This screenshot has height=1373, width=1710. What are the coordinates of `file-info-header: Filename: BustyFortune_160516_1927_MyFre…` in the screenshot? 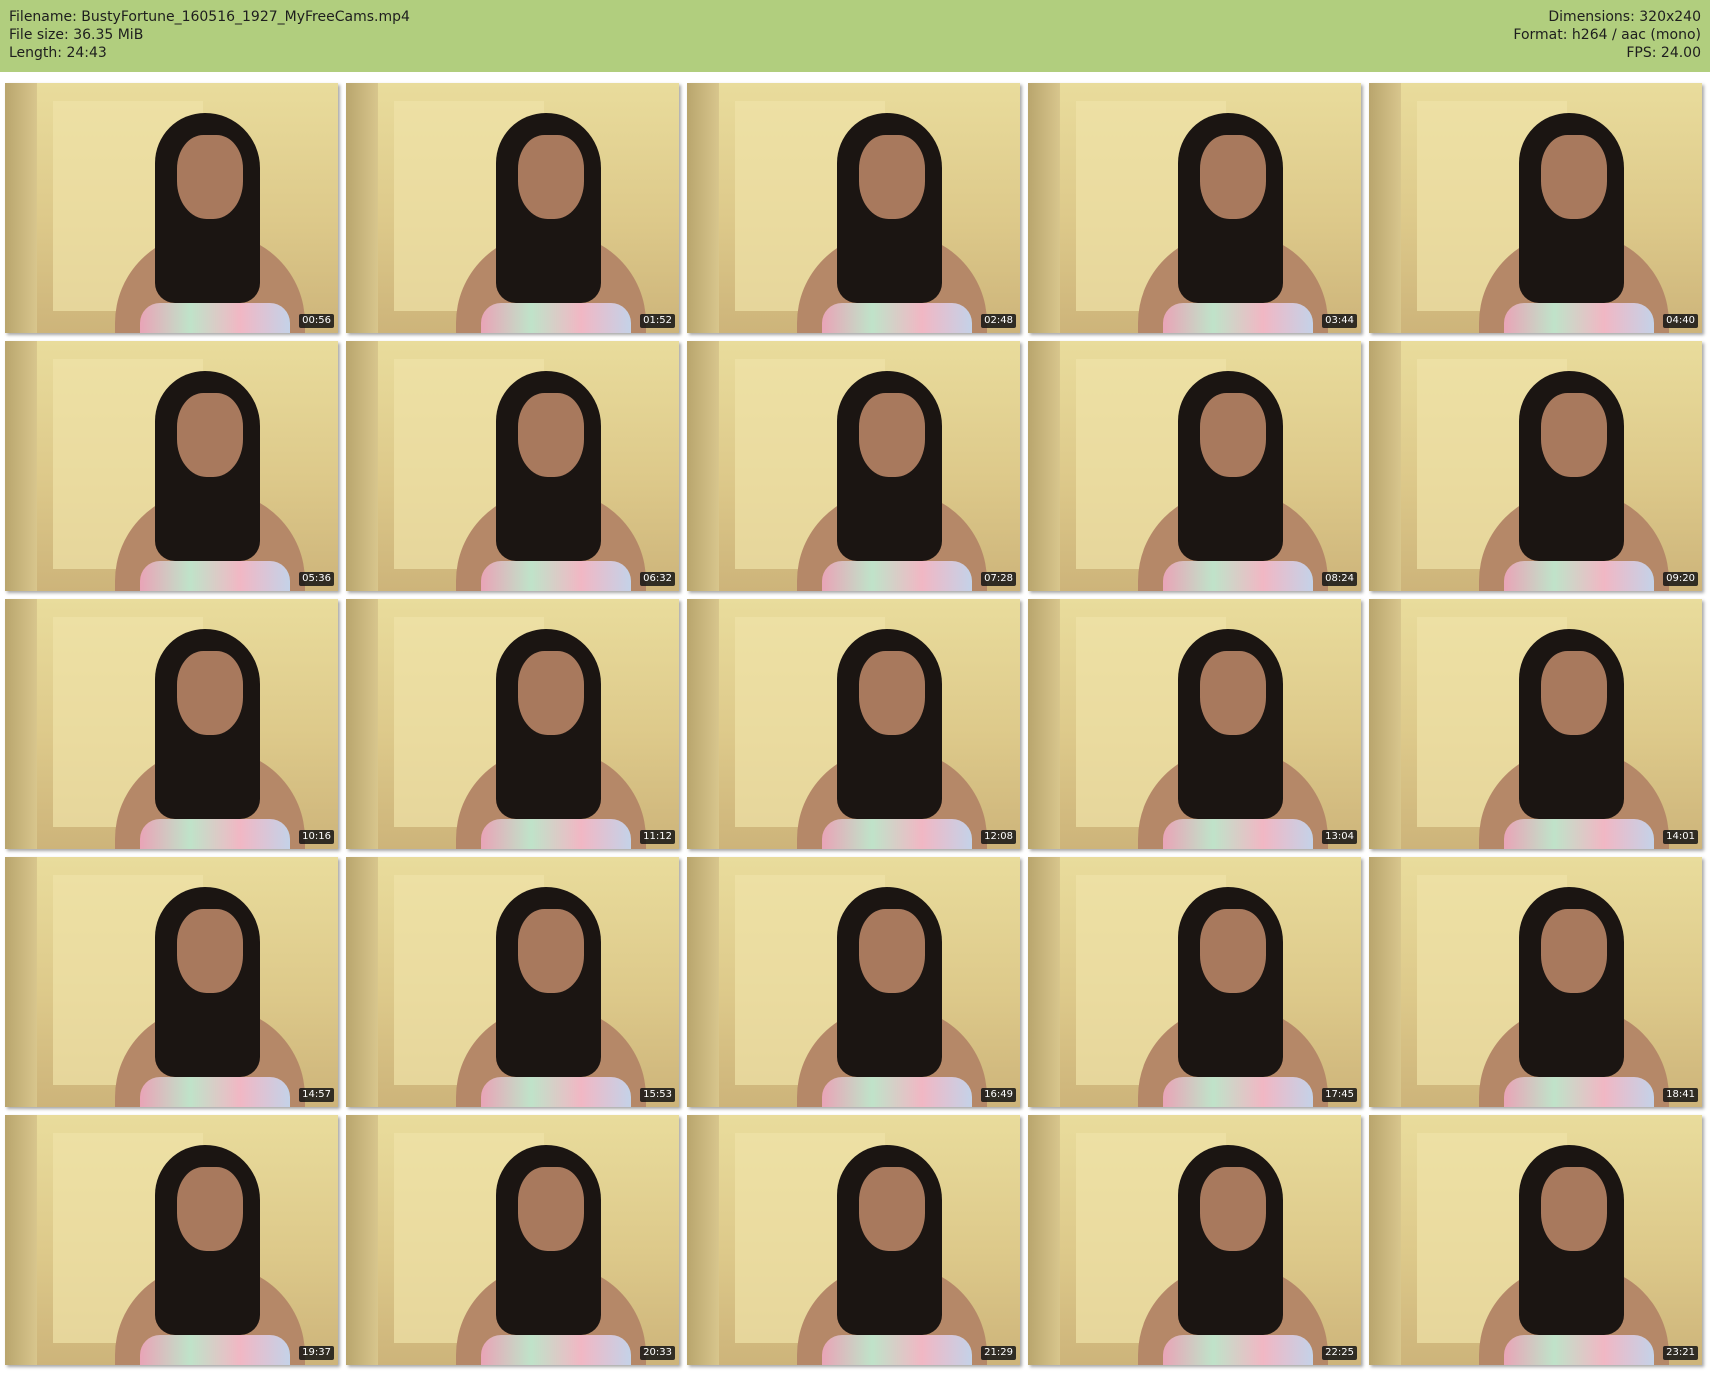 It's located at (855, 36).